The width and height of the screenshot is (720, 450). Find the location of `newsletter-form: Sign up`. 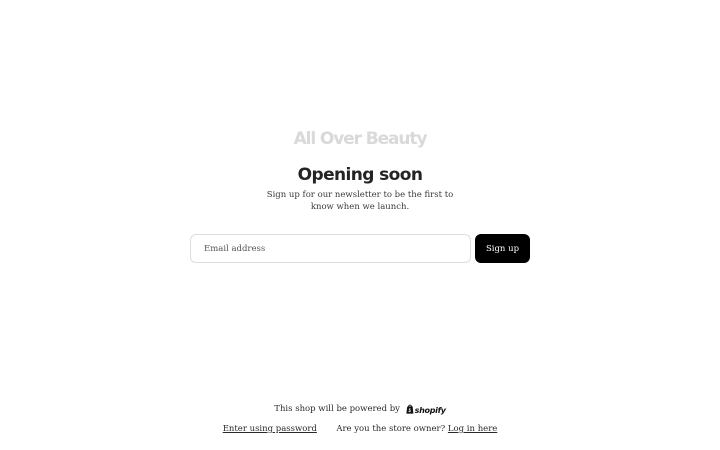

newsletter-form: Sign up is located at coordinates (360, 248).